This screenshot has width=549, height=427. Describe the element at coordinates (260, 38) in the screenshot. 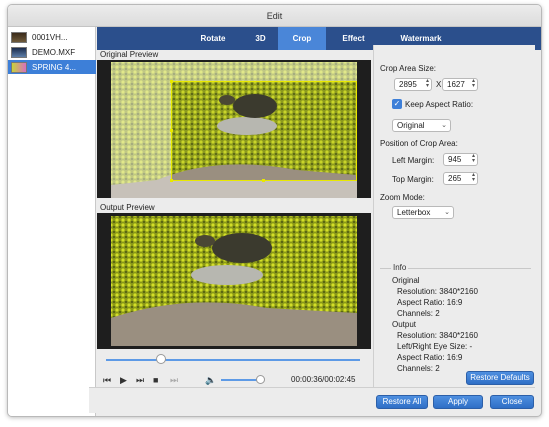

I see `tab-3d: 3D` at that location.